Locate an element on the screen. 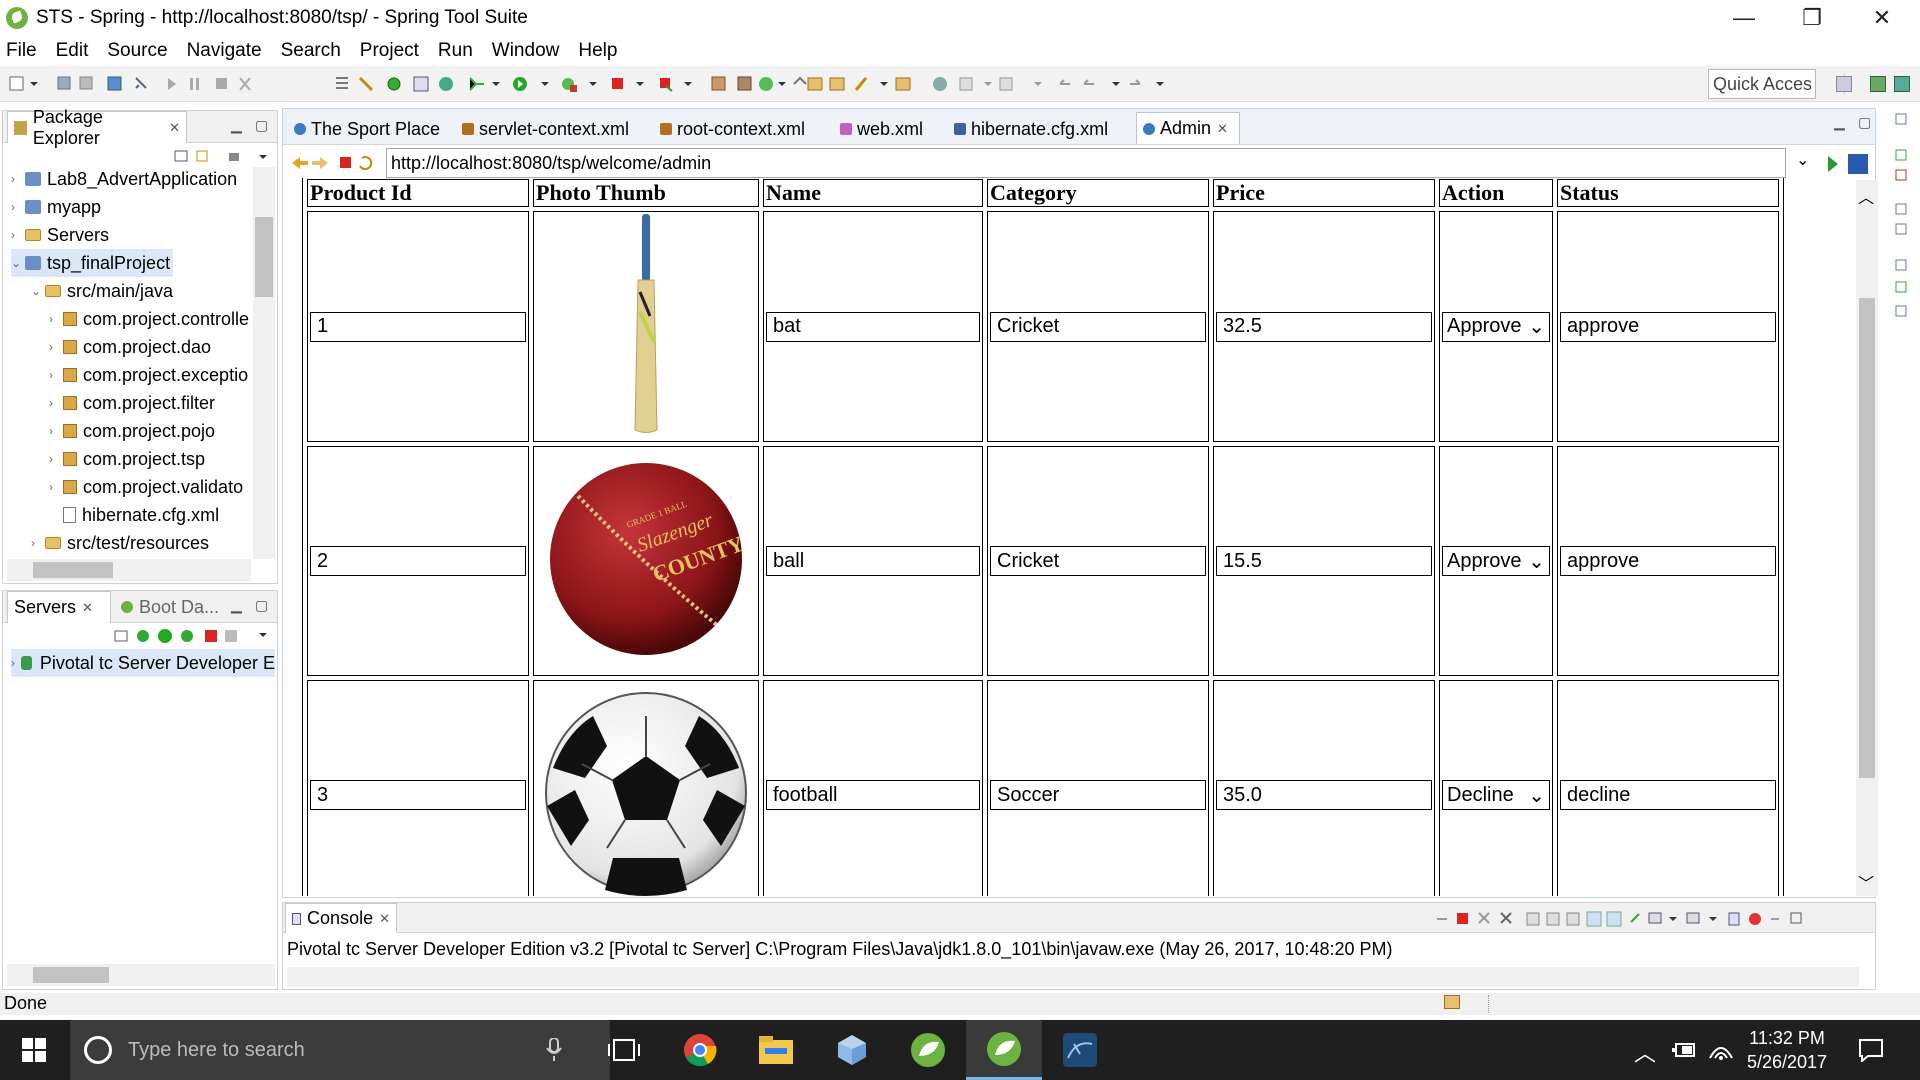  menu-file: File is located at coordinates (21, 51).